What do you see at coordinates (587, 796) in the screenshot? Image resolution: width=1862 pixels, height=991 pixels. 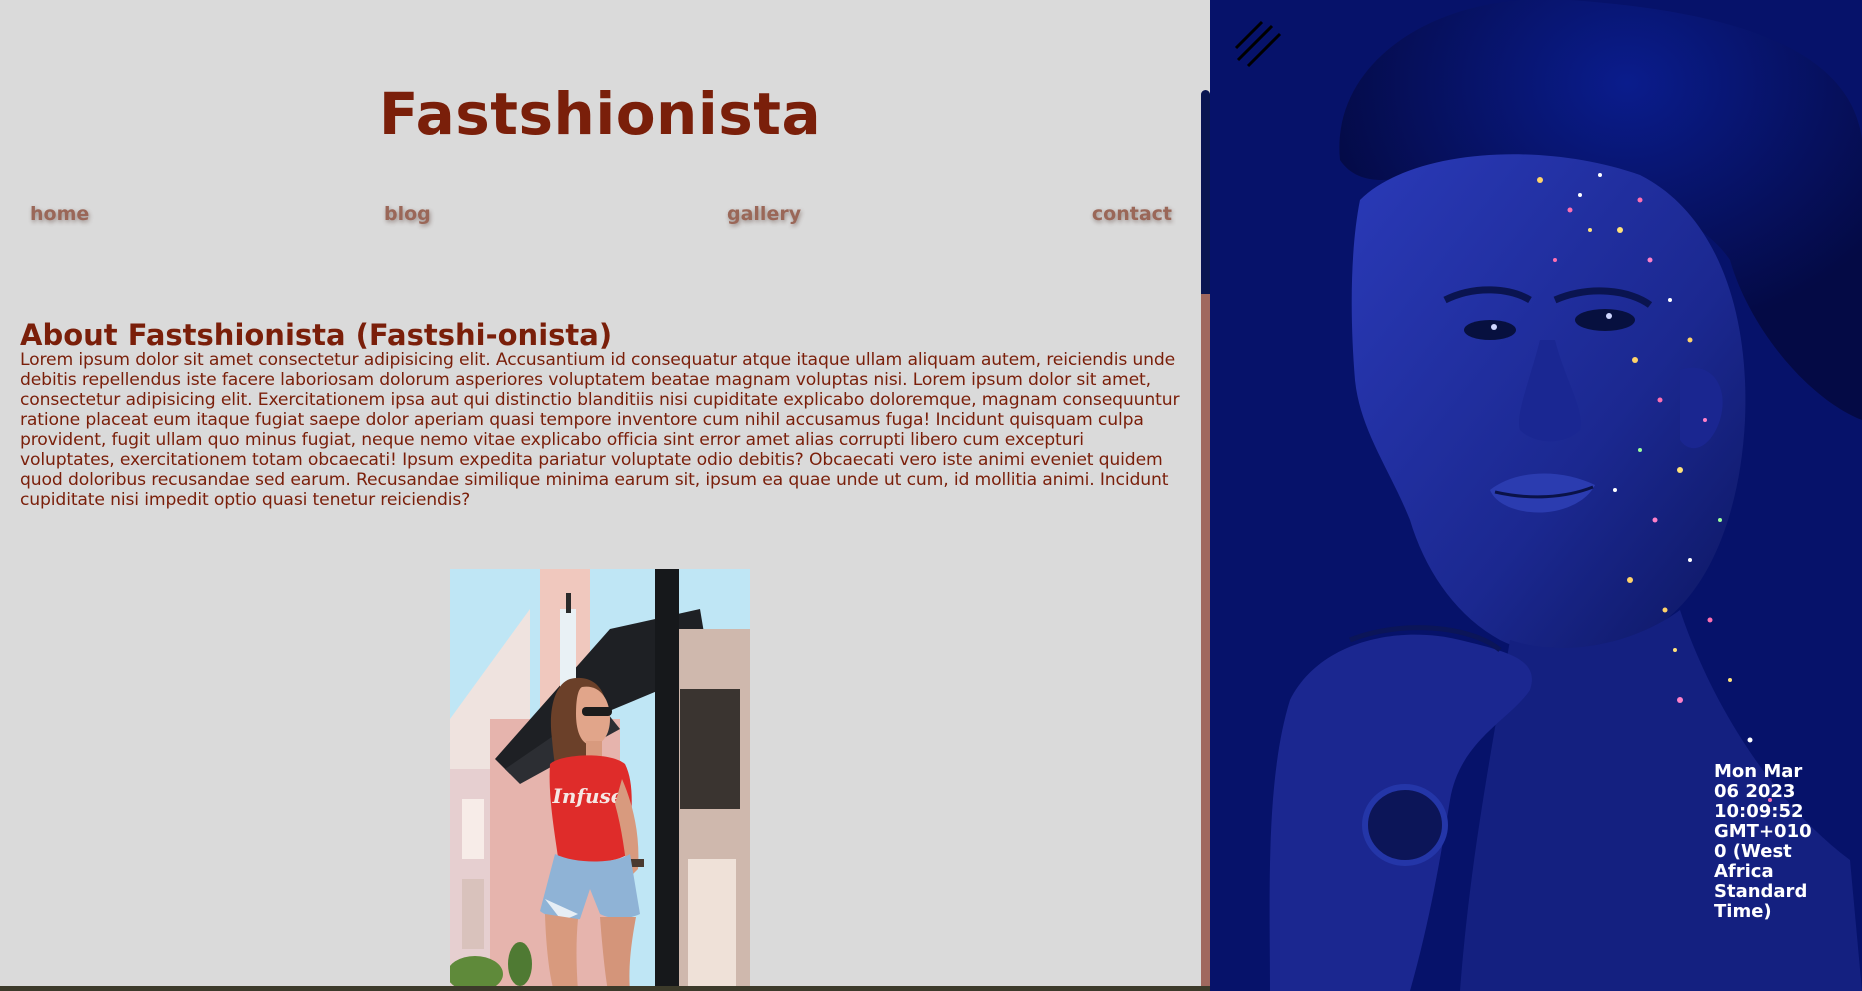 I see `shirt-text: Infuse` at bounding box center [587, 796].